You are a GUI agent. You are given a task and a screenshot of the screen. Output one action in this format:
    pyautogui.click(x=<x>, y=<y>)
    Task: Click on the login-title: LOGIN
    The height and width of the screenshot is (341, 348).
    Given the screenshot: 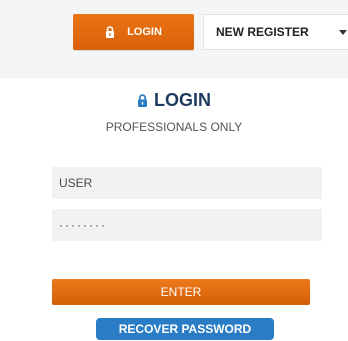 What is the action you would take?
    pyautogui.click(x=174, y=100)
    